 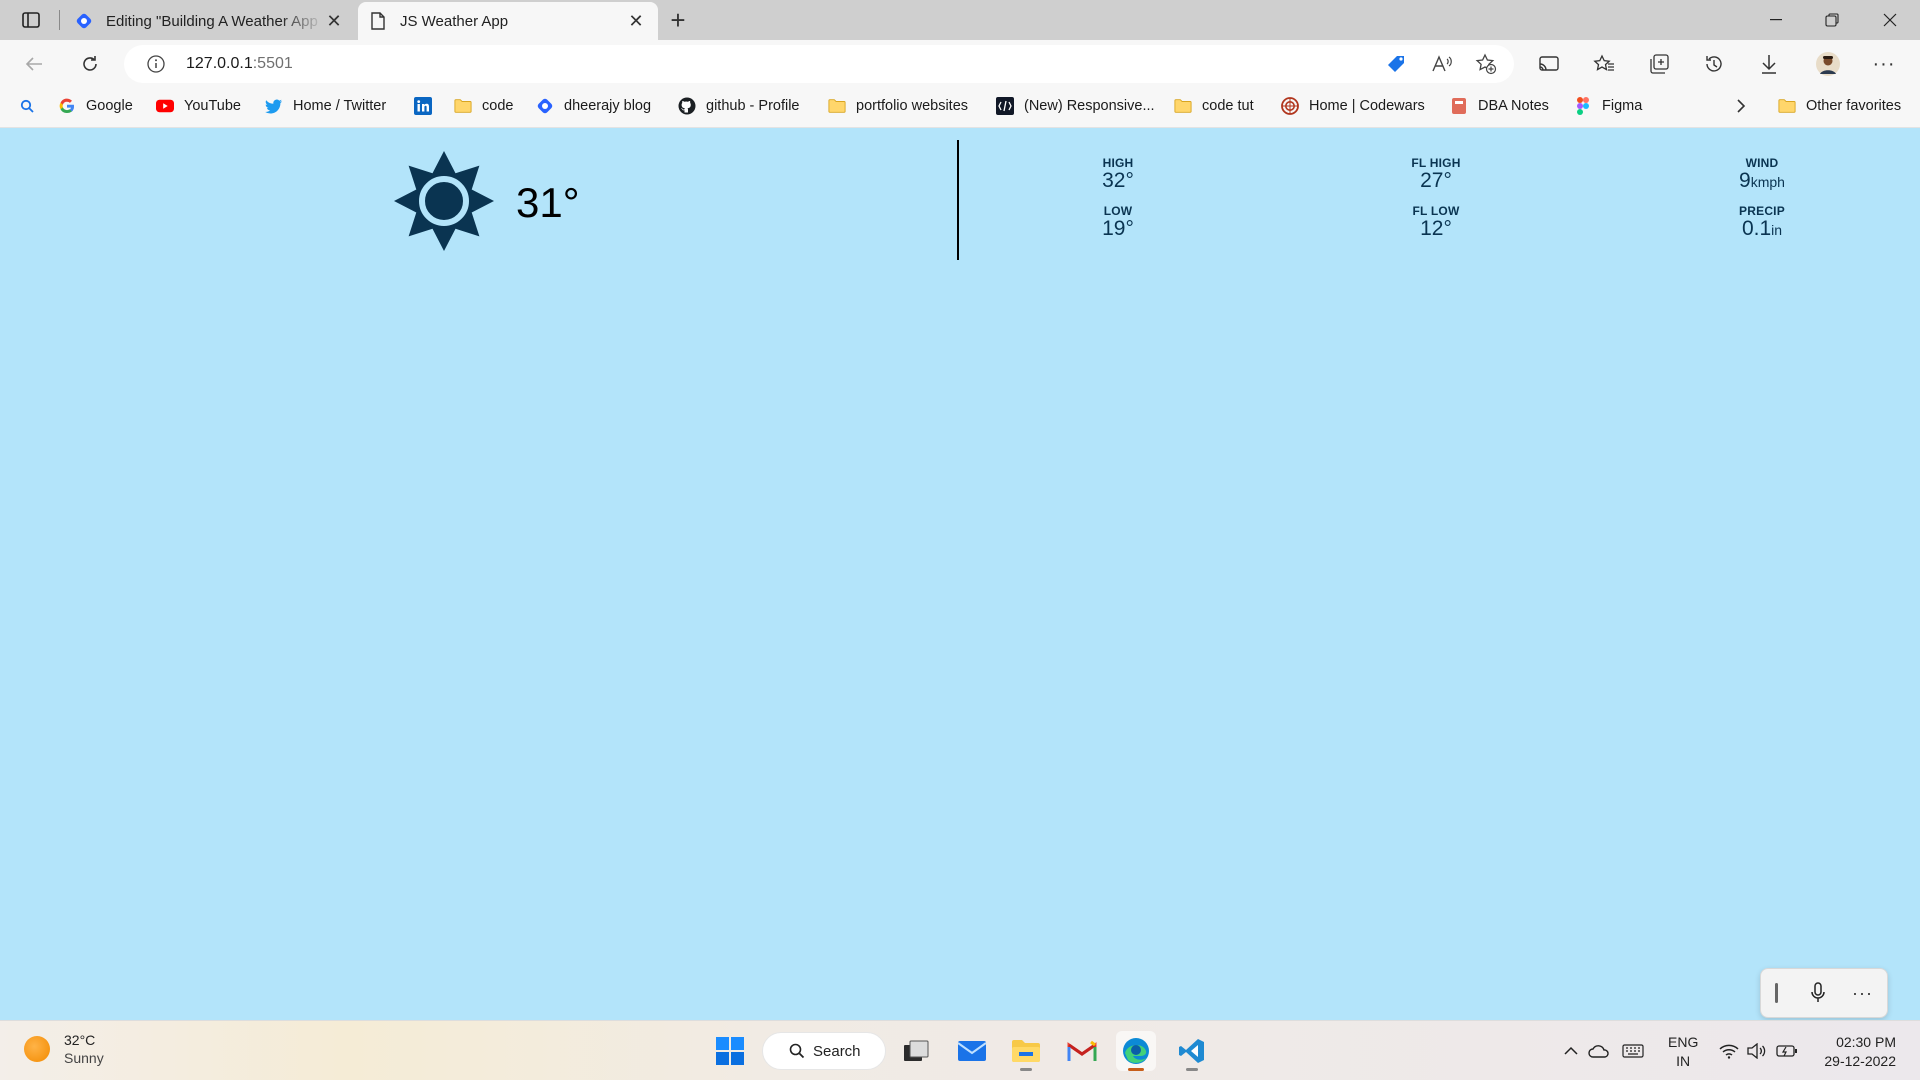 I want to click on bookmarks-overflow-chevron-icon, so click(x=1741, y=106).